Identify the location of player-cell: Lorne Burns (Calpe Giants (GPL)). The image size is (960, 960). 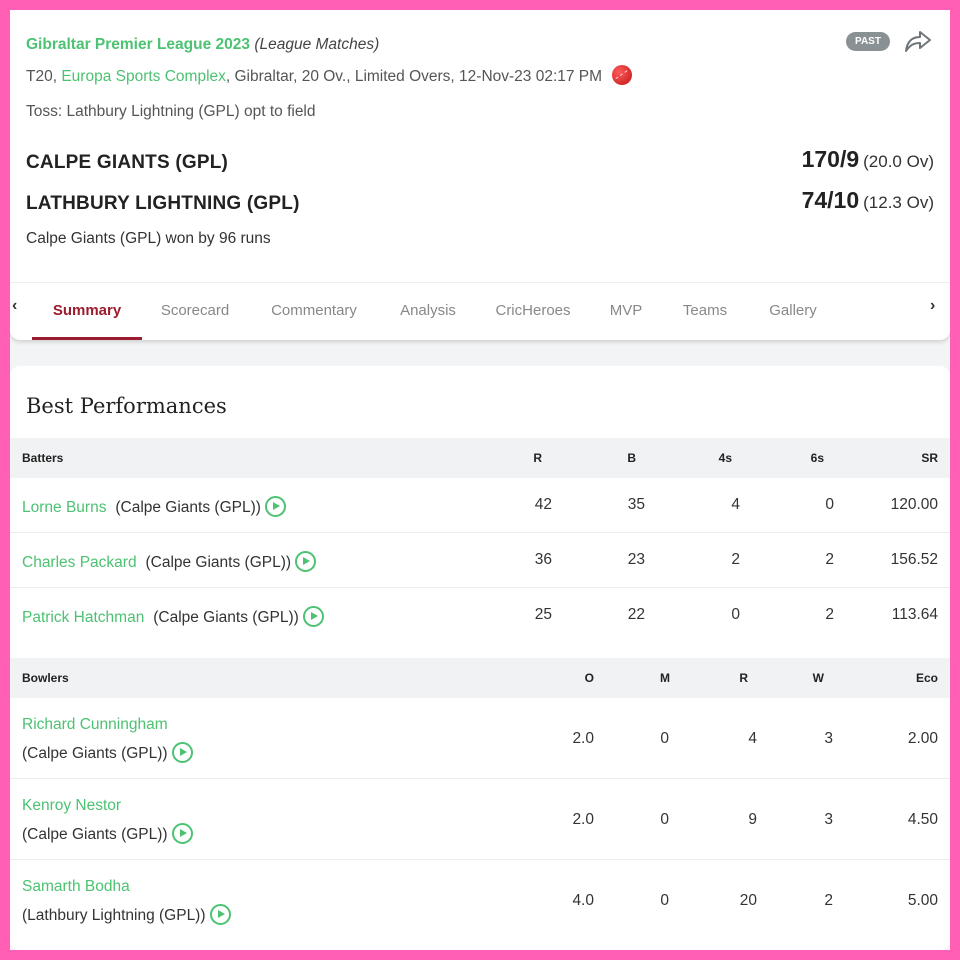
(154, 506).